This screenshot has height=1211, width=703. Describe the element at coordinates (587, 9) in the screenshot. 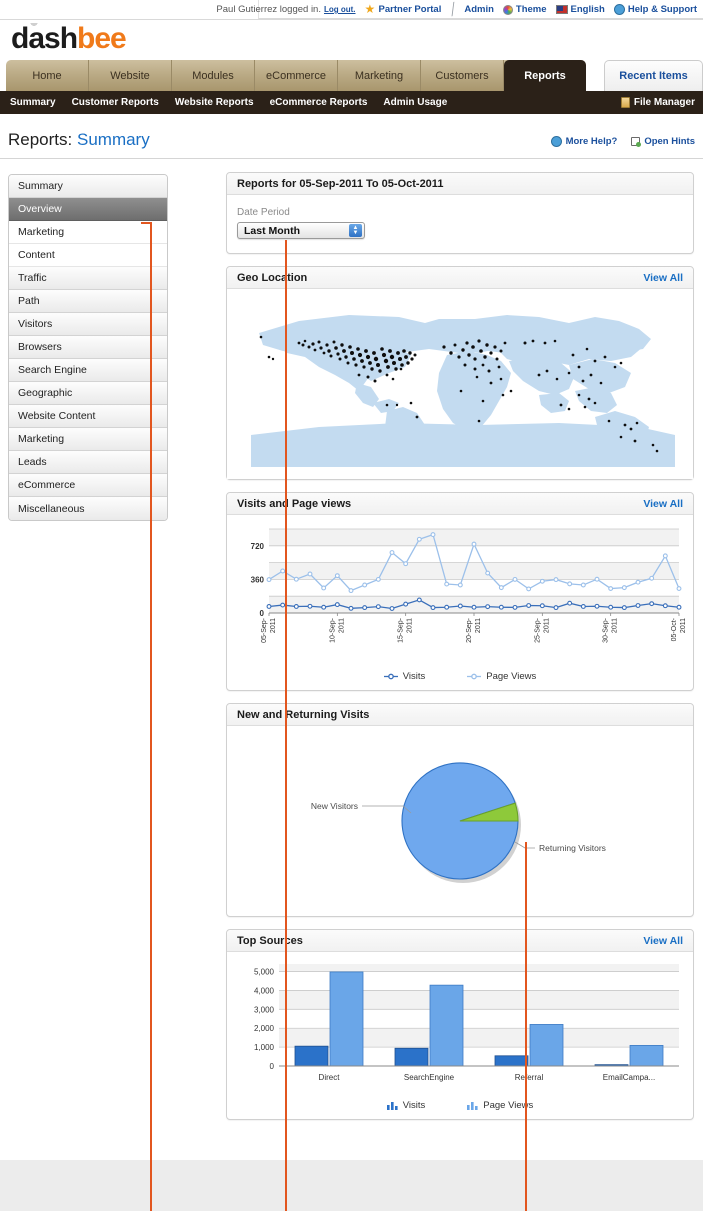

I see `language-label: English` at that location.